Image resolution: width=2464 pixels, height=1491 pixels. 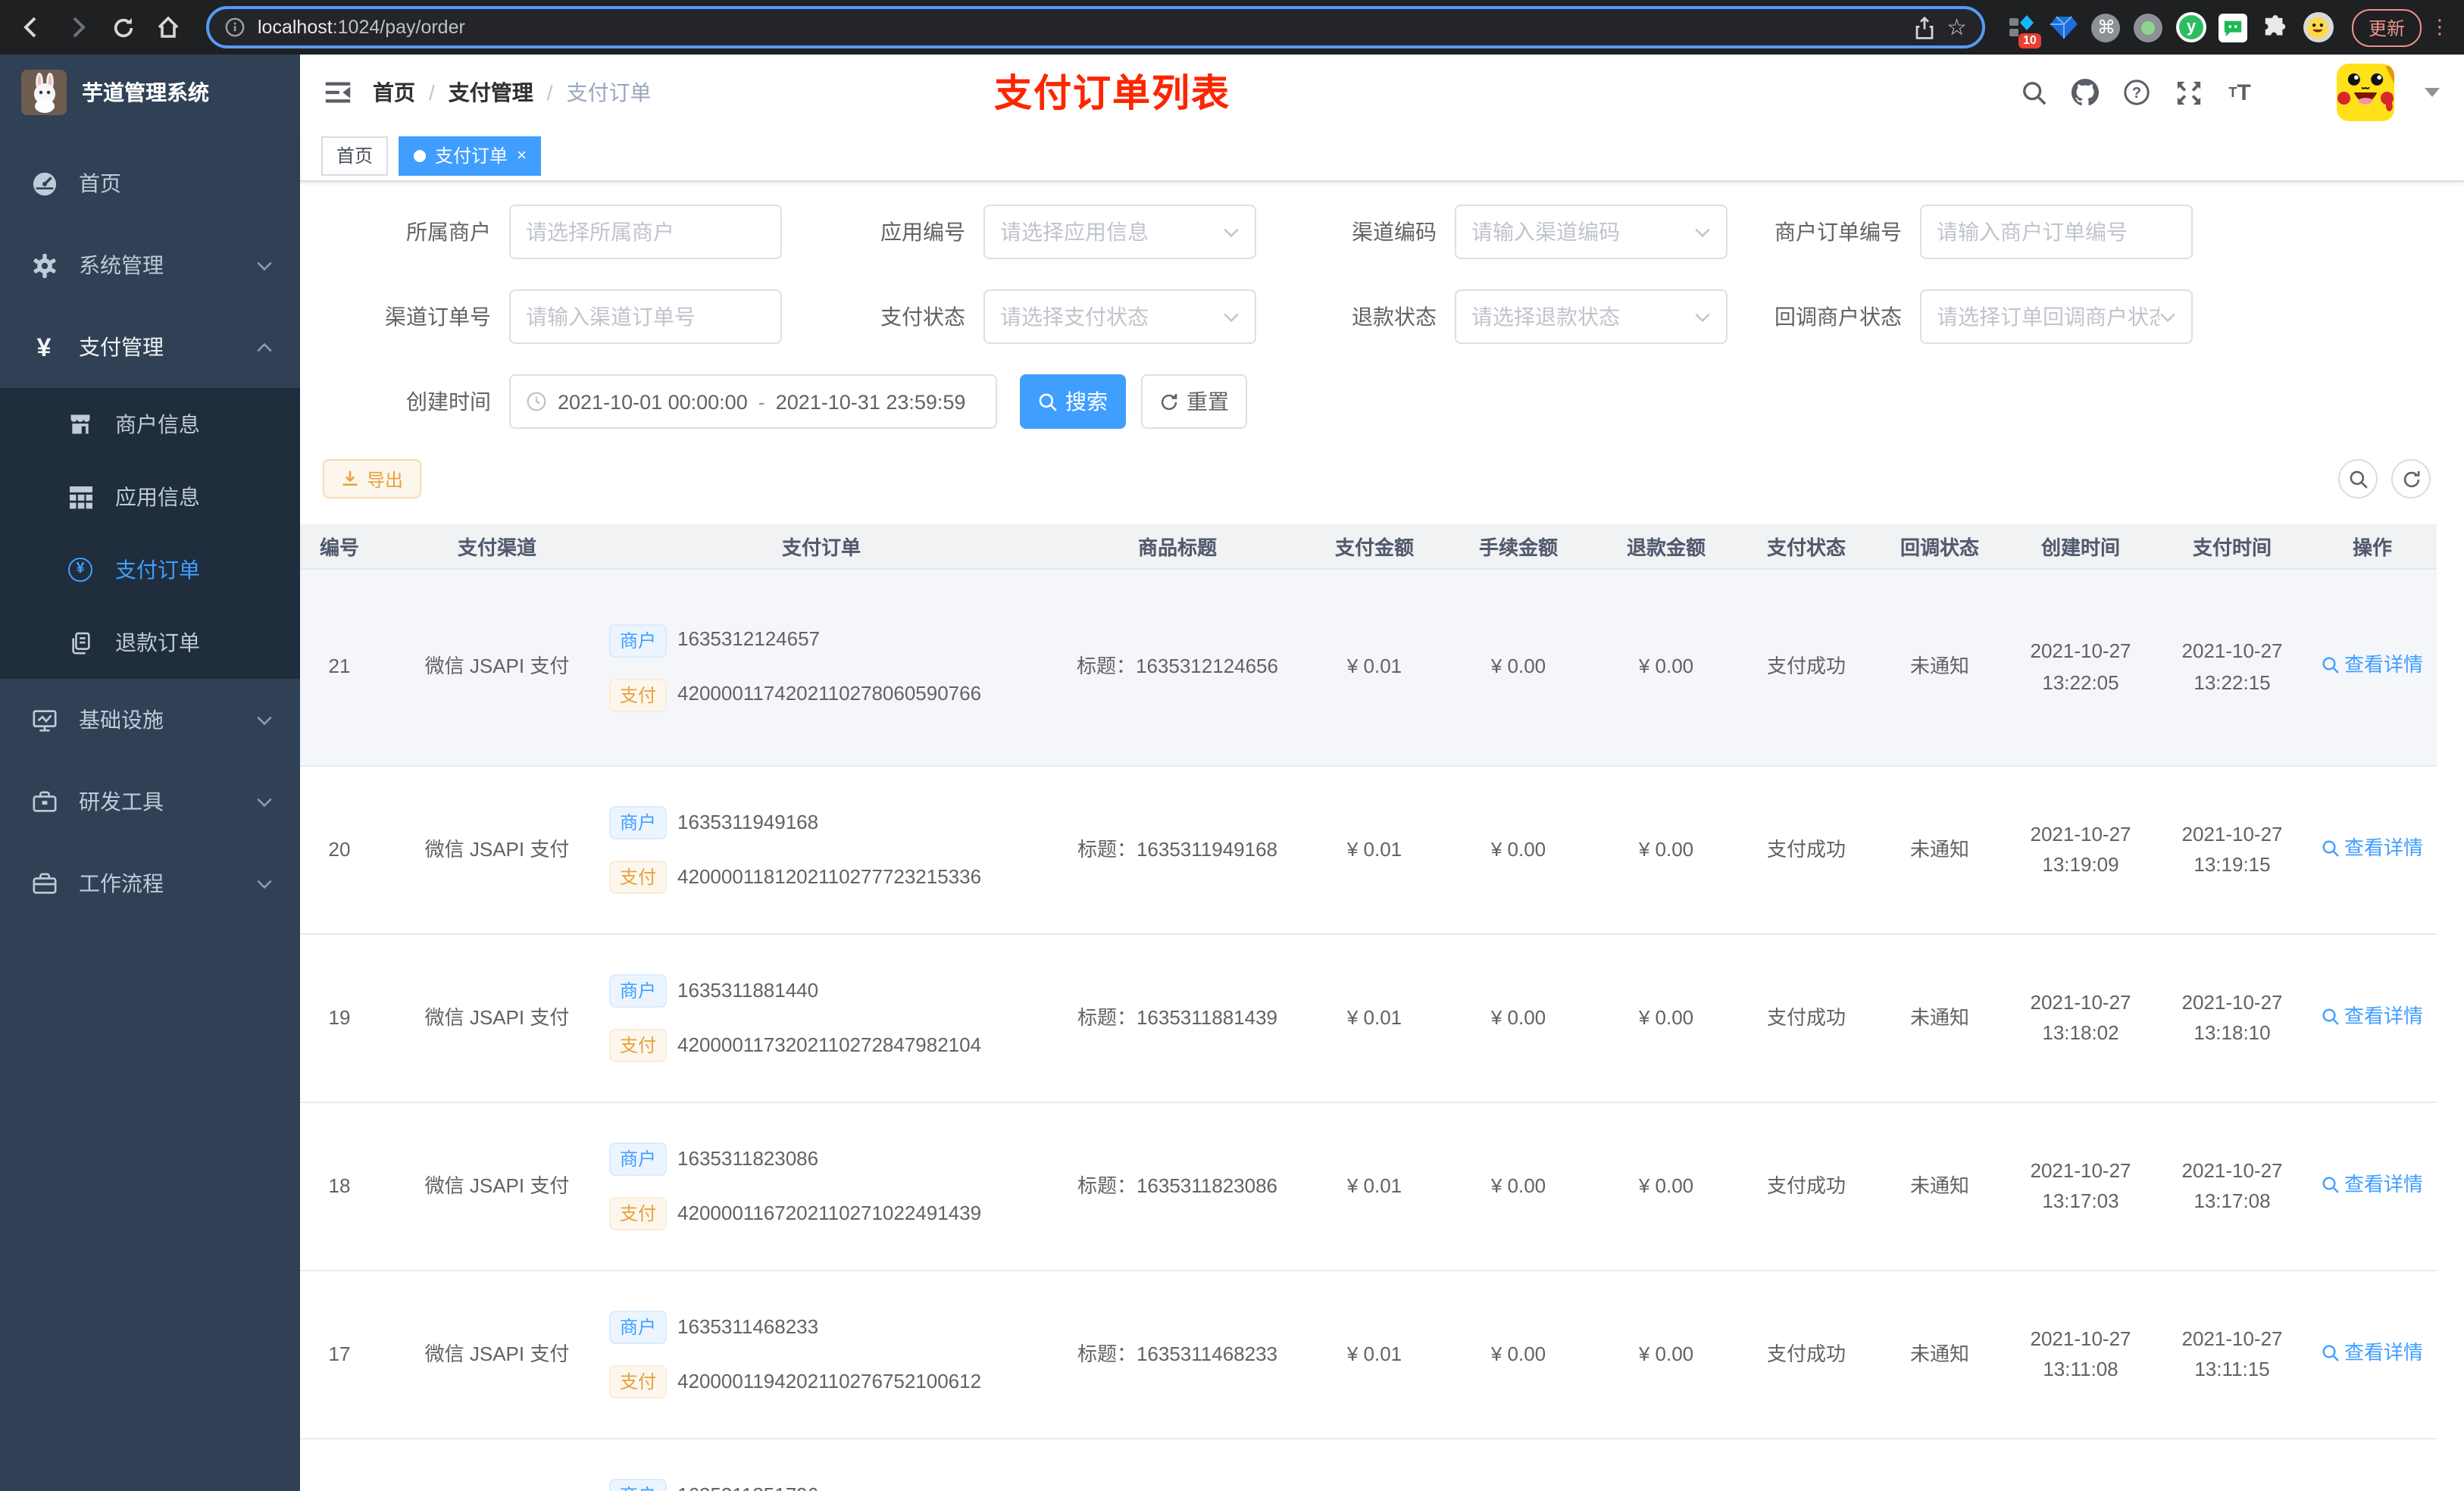 What do you see at coordinates (339, 1185) in the screenshot?
I see `cell-id: 18` at bounding box center [339, 1185].